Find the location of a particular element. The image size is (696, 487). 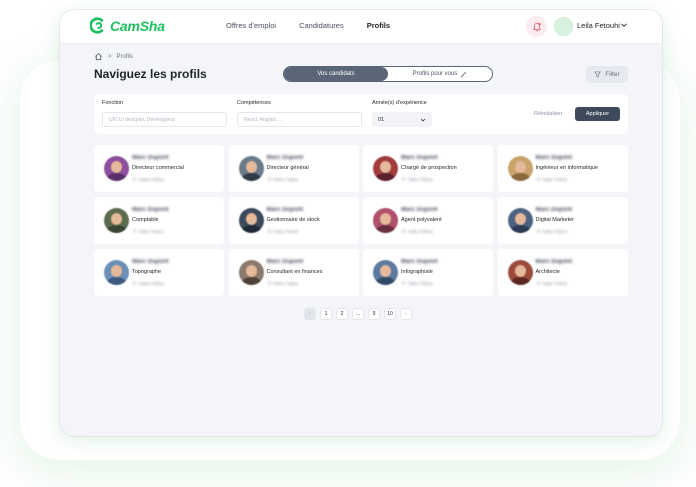

experience-select: 01 is located at coordinates (402, 119).